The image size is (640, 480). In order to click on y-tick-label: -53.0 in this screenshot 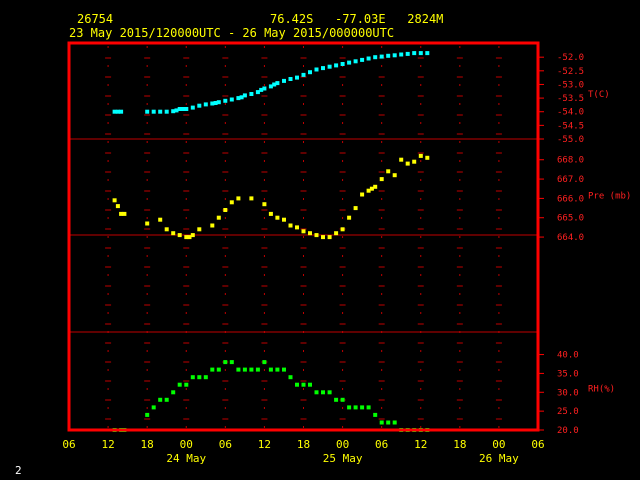, I will do `click(570, 85)`.